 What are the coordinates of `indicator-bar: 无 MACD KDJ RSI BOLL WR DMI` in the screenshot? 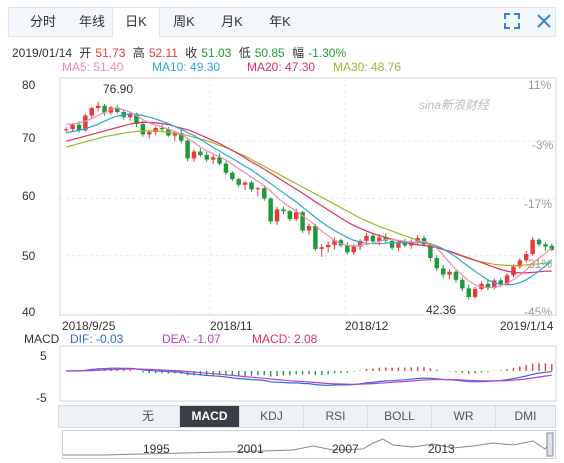 It's located at (307, 416).